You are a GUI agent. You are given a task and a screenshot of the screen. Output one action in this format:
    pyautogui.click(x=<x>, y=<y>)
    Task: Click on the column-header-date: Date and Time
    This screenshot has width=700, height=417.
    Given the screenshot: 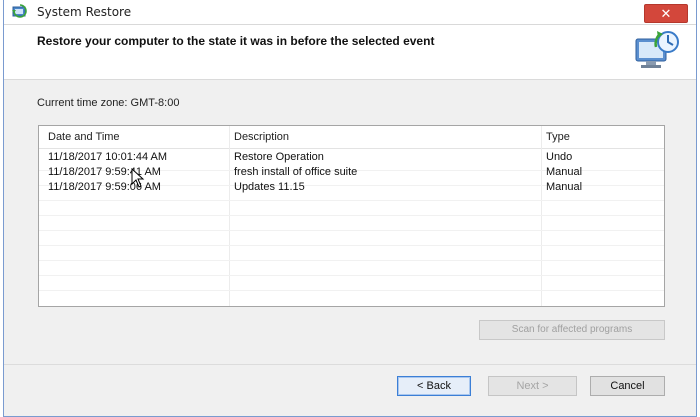 What is the action you would take?
    pyautogui.click(x=84, y=137)
    